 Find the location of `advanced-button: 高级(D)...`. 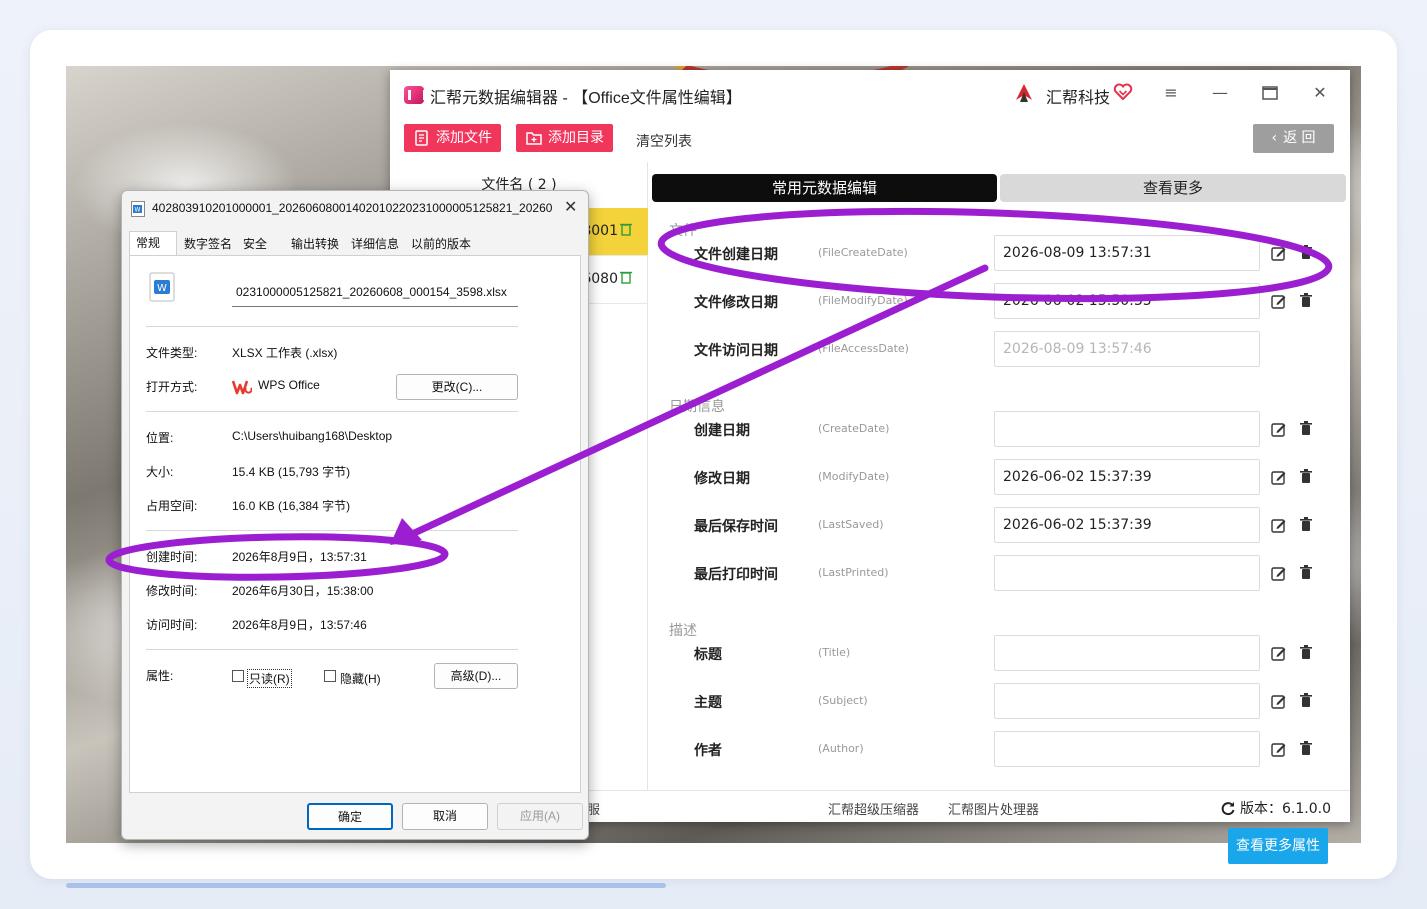

advanced-button: 高级(D)... is located at coordinates (476, 676).